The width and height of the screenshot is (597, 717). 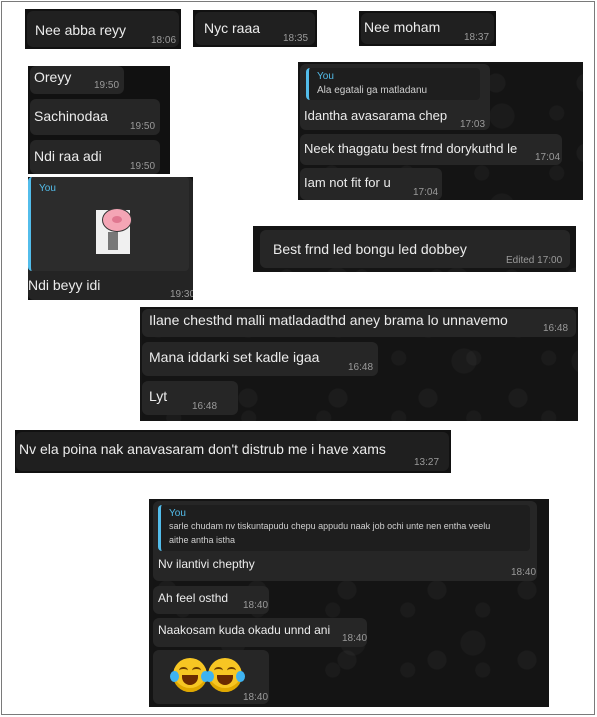 What do you see at coordinates (71, 116) in the screenshot?
I see `message-text: Sachinodaa` at bounding box center [71, 116].